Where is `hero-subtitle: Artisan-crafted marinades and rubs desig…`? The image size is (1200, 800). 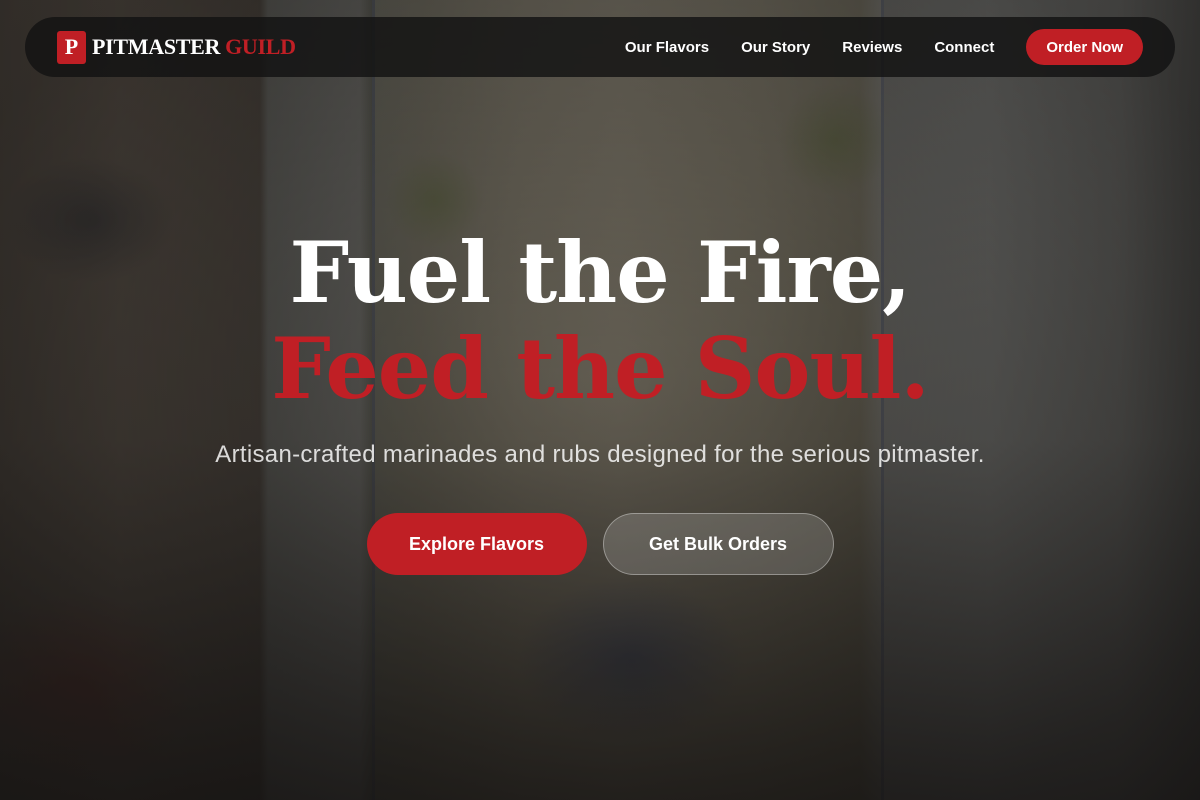 hero-subtitle: Artisan-crafted marinades and rubs desig… is located at coordinates (600, 454).